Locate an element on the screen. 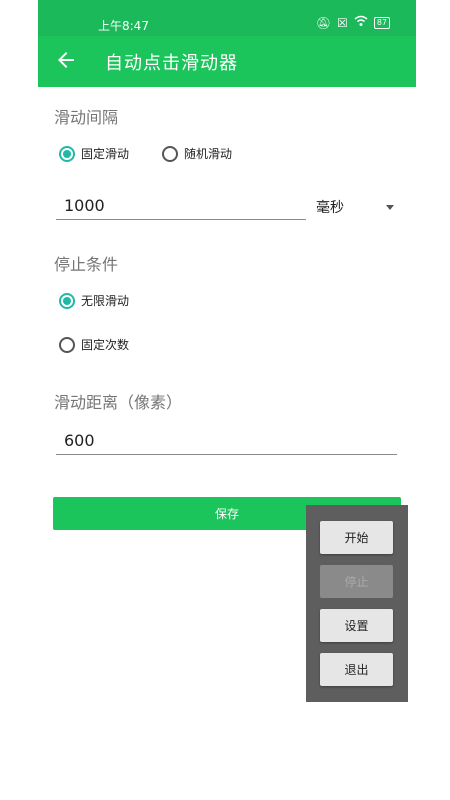 The width and height of the screenshot is (450, 800). app-bar: 自动点击滑动器 is located at coordinates (227, 61).